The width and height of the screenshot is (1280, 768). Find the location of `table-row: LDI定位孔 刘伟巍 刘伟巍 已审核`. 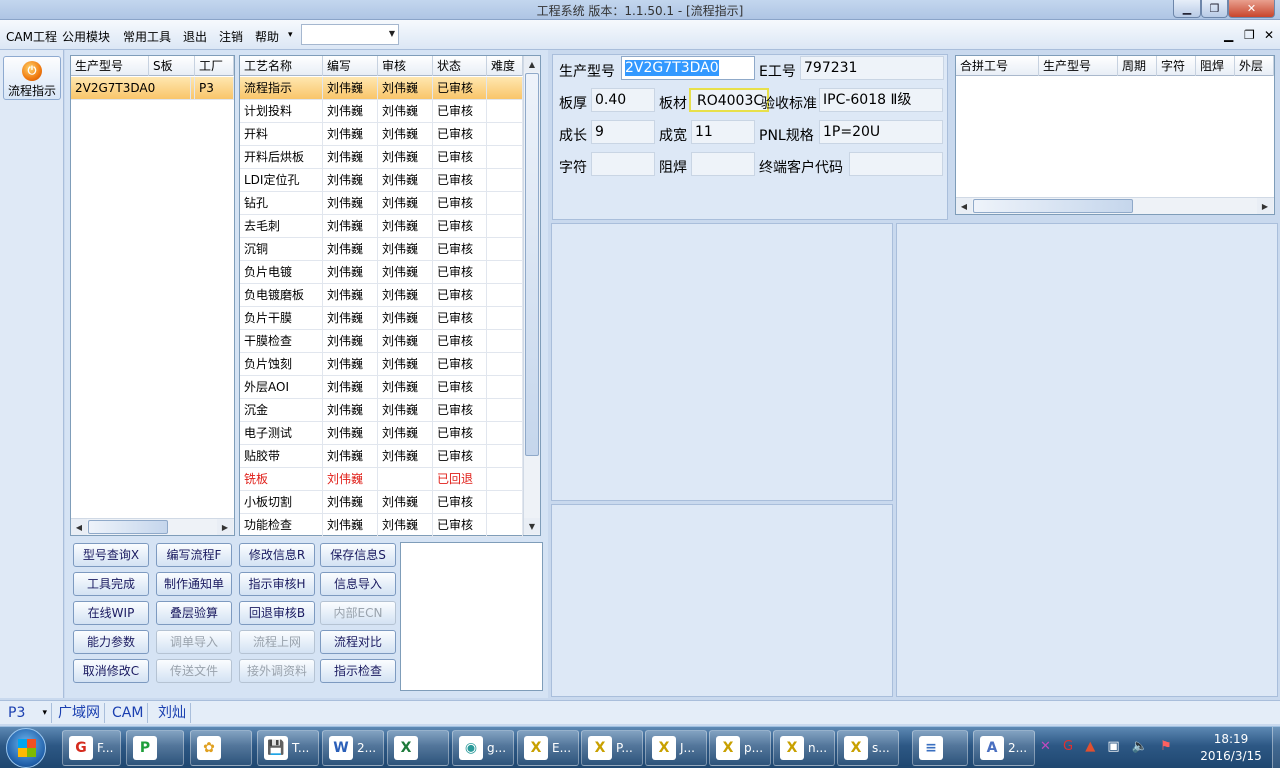

table-row: LDI定位孔 刘伟巍 刘伟巍 已审核 is located at coordinates (381, 180).